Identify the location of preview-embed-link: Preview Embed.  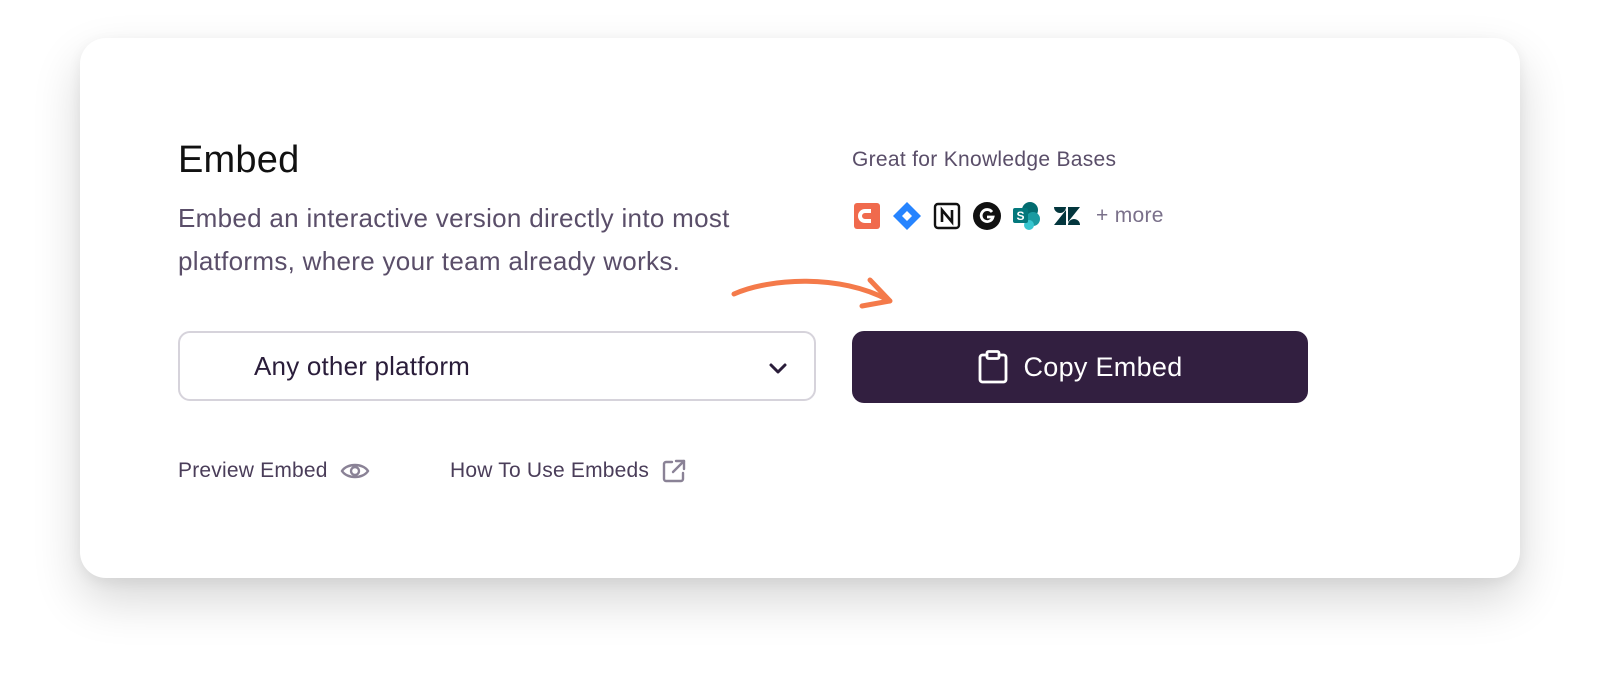
(274, 471).